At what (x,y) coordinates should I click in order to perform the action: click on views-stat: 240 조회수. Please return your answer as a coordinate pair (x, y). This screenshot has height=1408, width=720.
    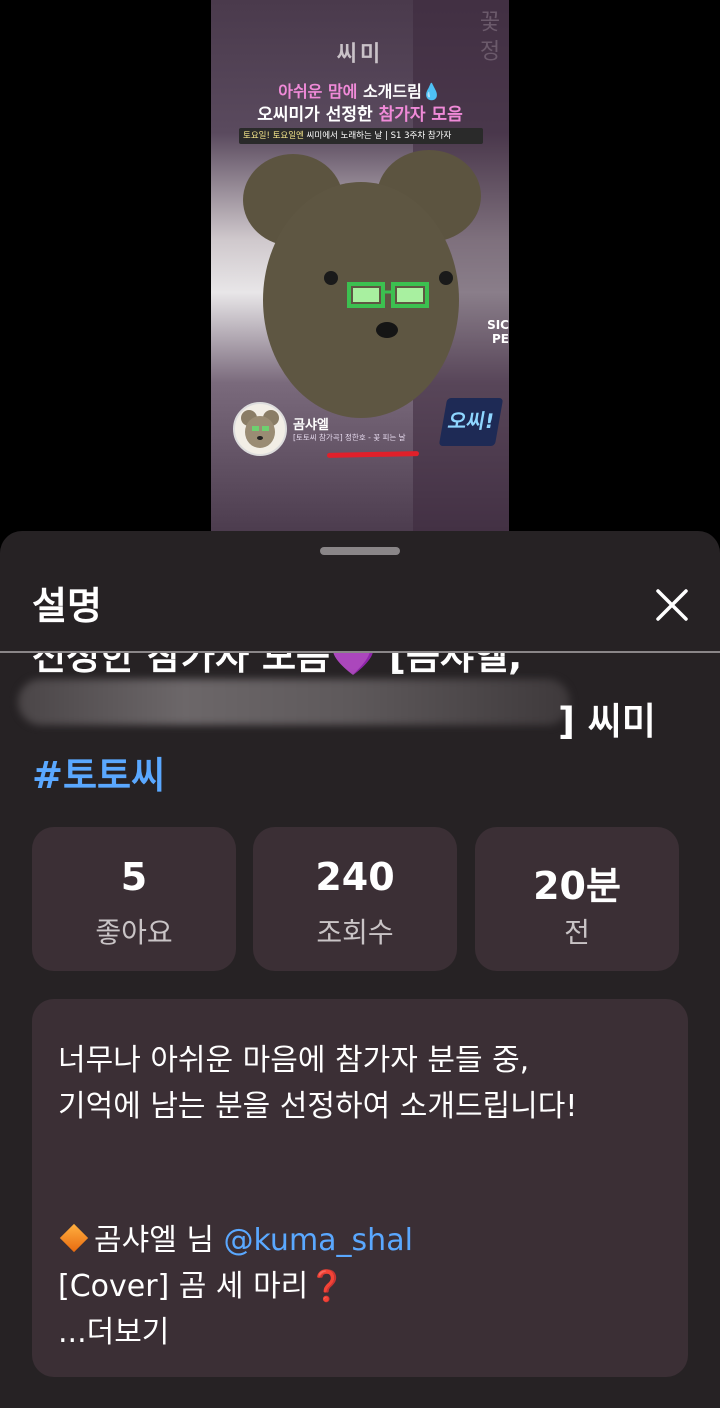
    Looking at the image, I should click on (355, 899).